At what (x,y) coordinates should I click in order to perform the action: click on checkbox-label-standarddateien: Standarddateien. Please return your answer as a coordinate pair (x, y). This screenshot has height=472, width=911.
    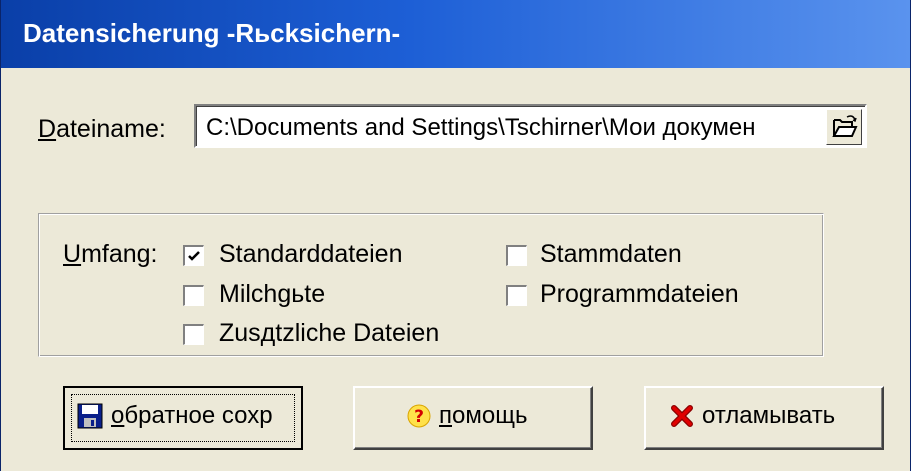
    Looking at the image, I should click on (310, 254).